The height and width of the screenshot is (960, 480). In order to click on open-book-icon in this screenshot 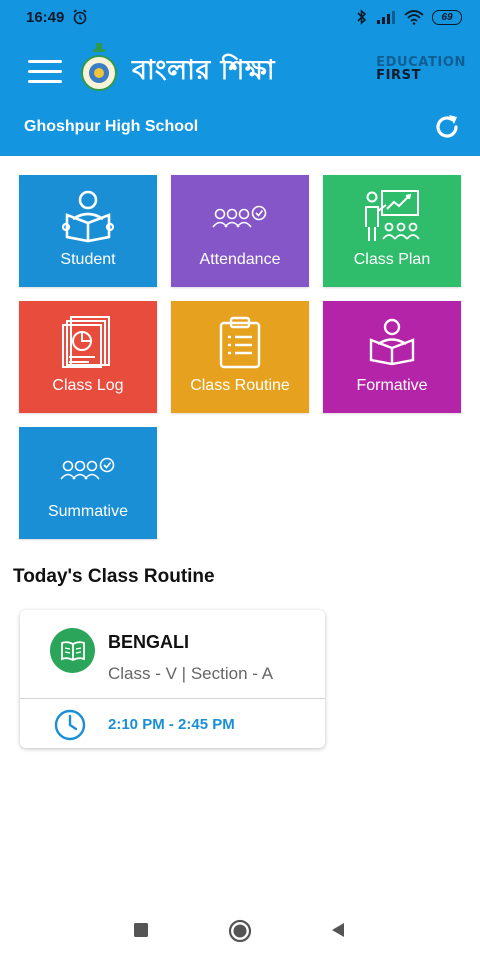, I will do `click(72, 650)`.